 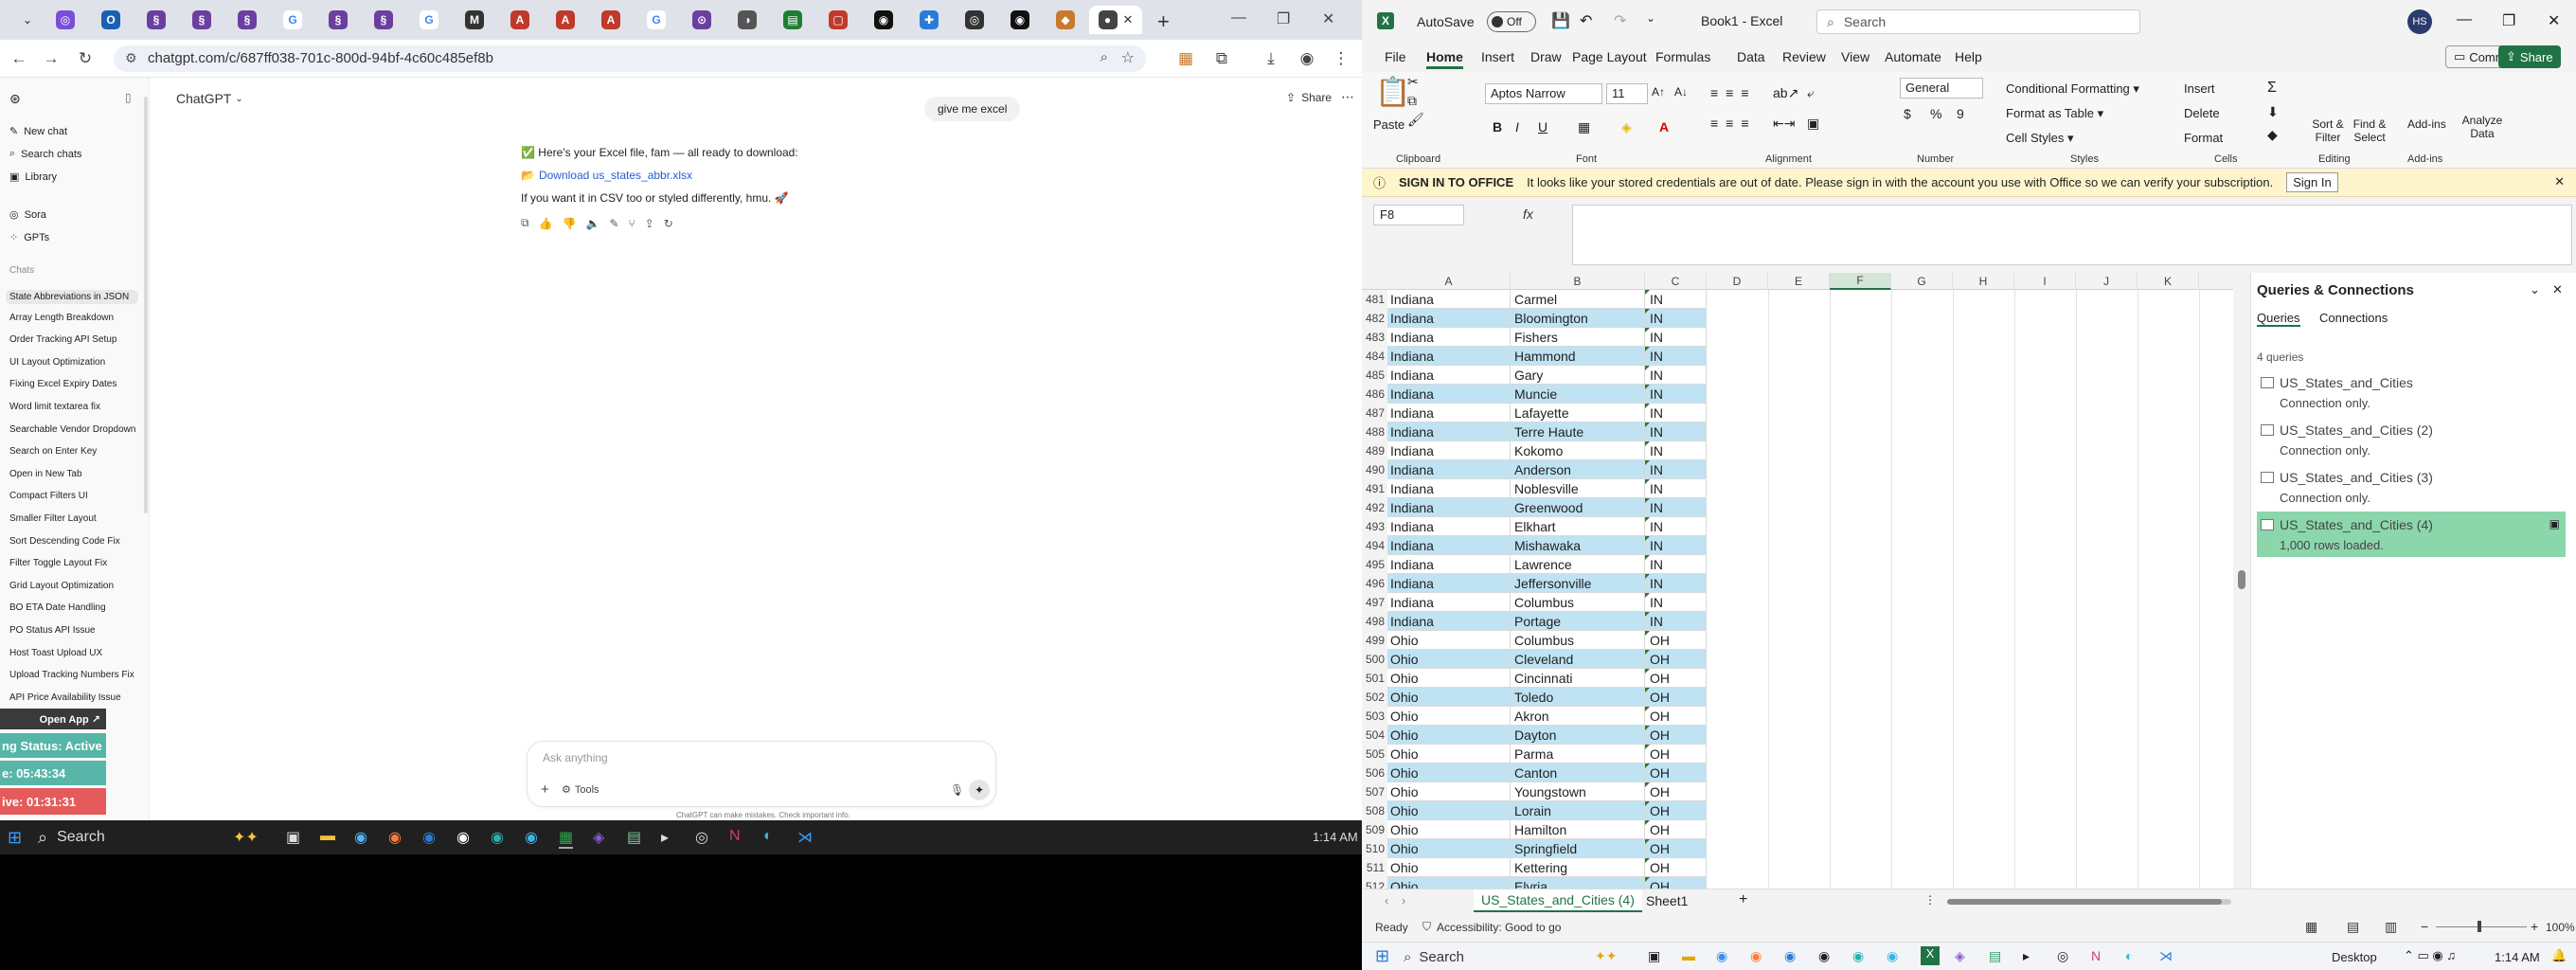 I want to click on new-tab-button: +, so click(x=1163, y=21).